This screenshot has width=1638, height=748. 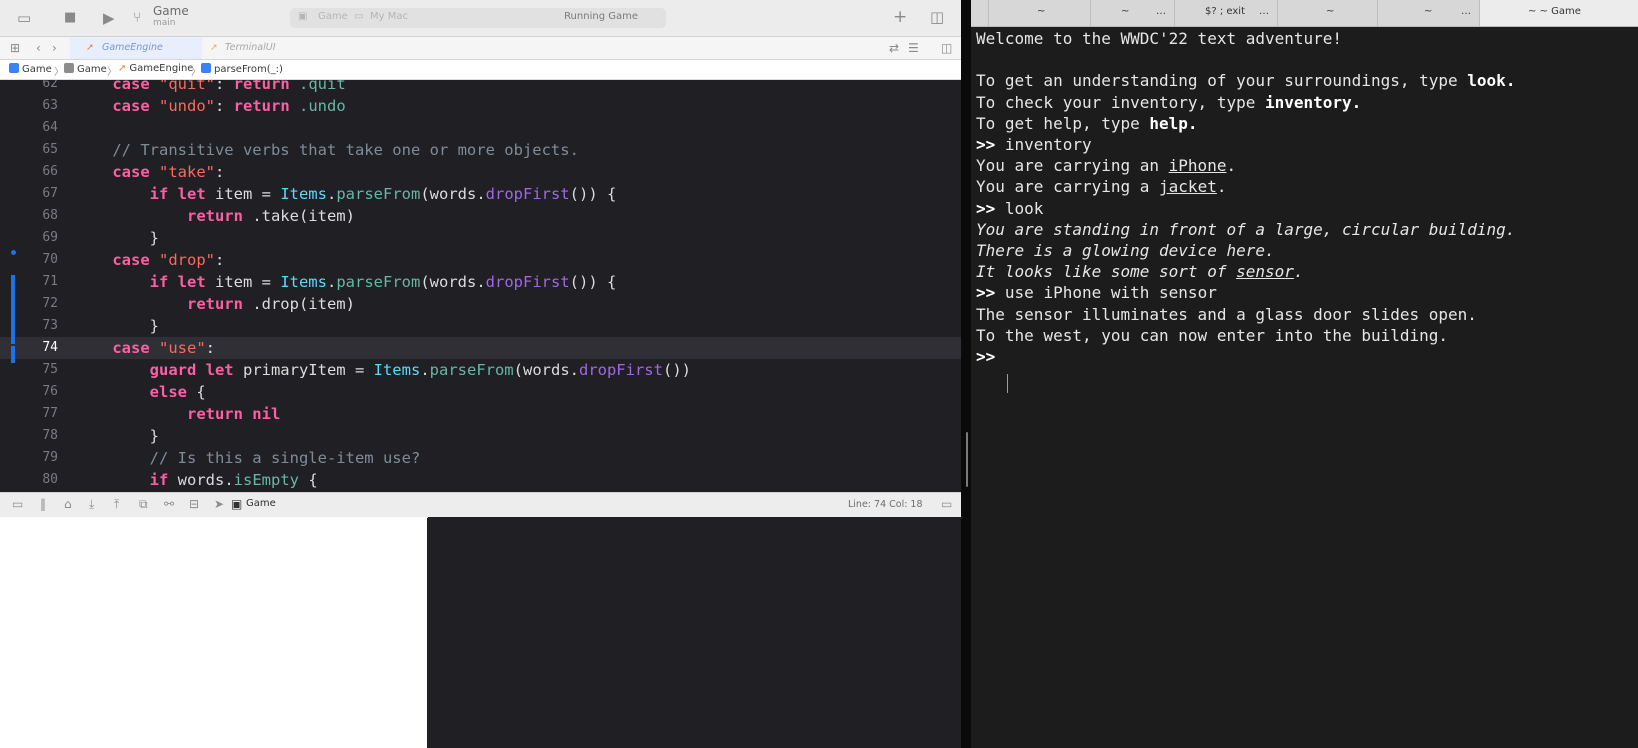 What do you see at coordinates (1559, 13) in the screenshot?
I see `terminal-tab-active: ~ ~ Game` at bounding box center [1559, 13].